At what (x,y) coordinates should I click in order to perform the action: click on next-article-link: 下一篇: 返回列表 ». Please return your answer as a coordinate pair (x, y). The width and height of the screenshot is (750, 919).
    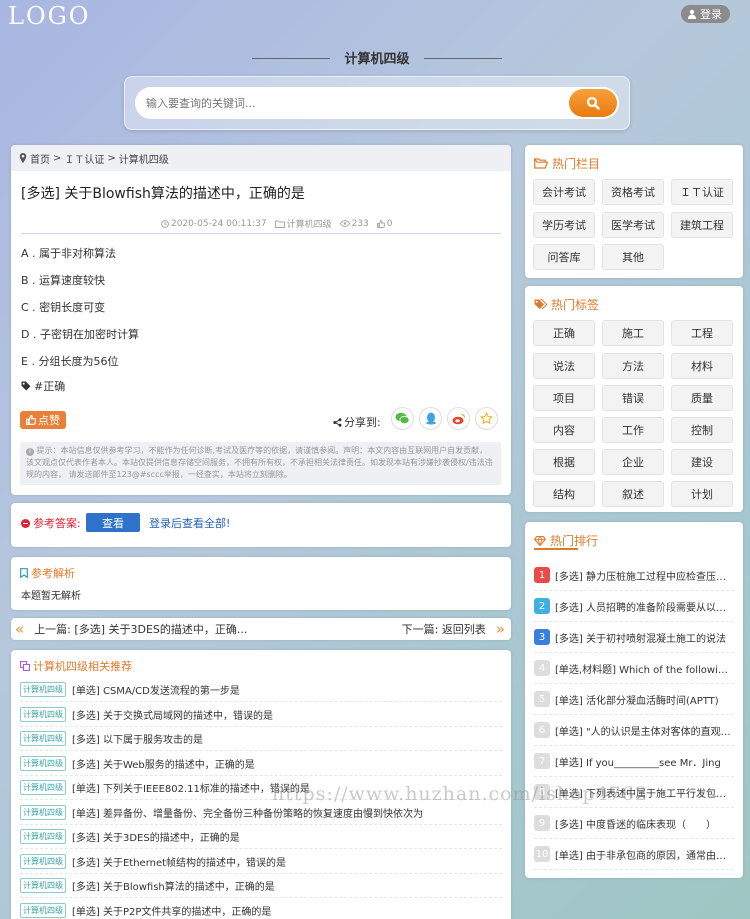
    Looking at the image, I should click on (453, 629).